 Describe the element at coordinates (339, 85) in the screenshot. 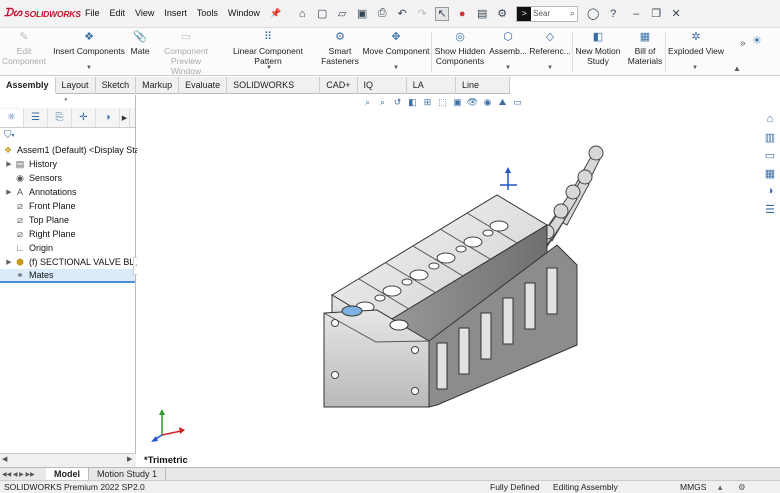

I see `tab-cadplus: CAD+` at that location.